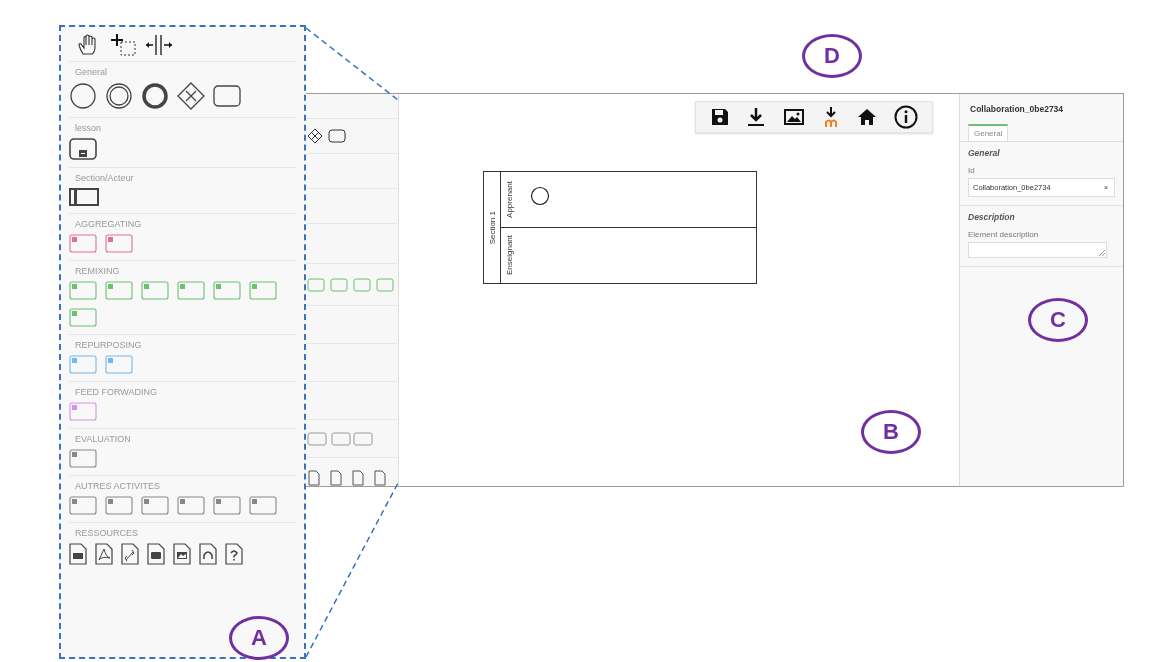  What do you see at coordinates (988, 132) in the screenshot?
I see `properties-tab: General` at bounding box center [988, 132].